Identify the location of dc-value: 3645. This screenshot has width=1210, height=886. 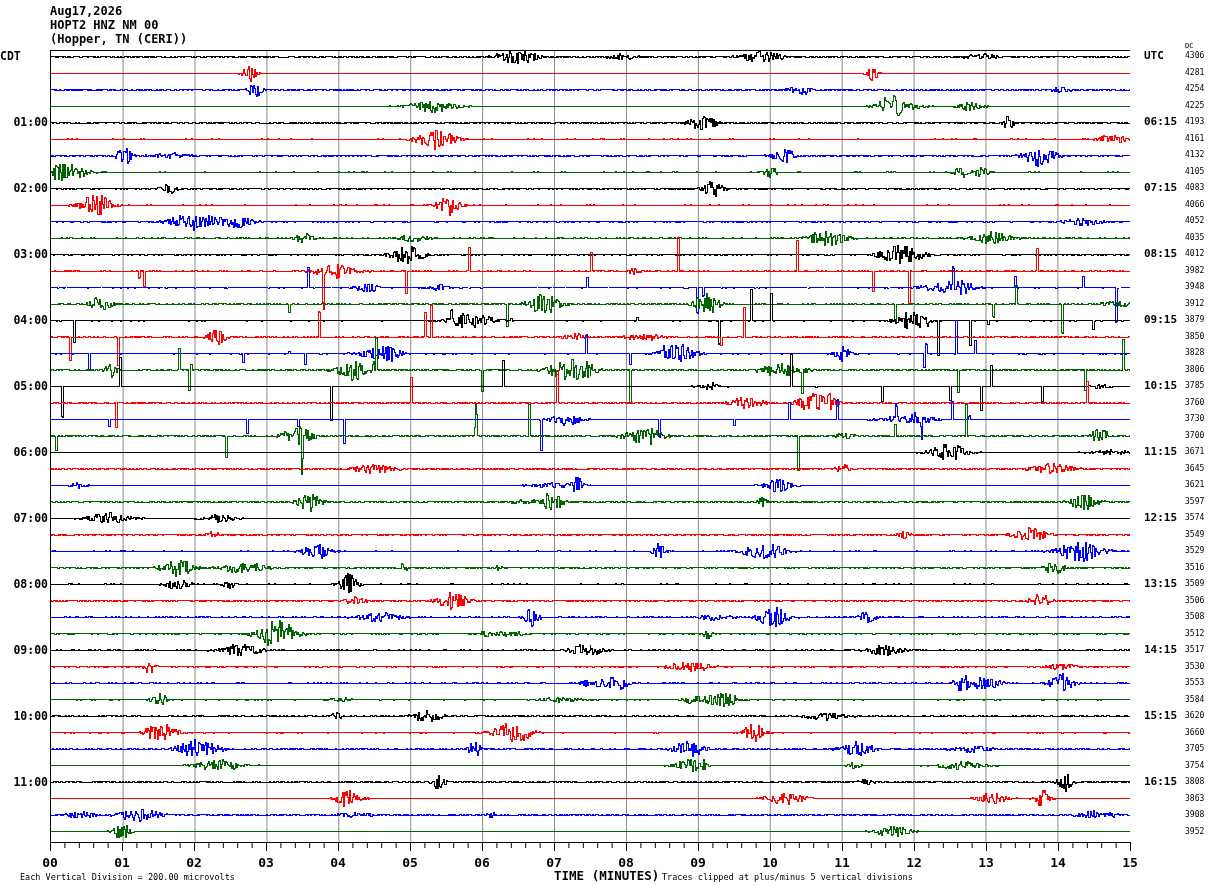
(1195, 468).